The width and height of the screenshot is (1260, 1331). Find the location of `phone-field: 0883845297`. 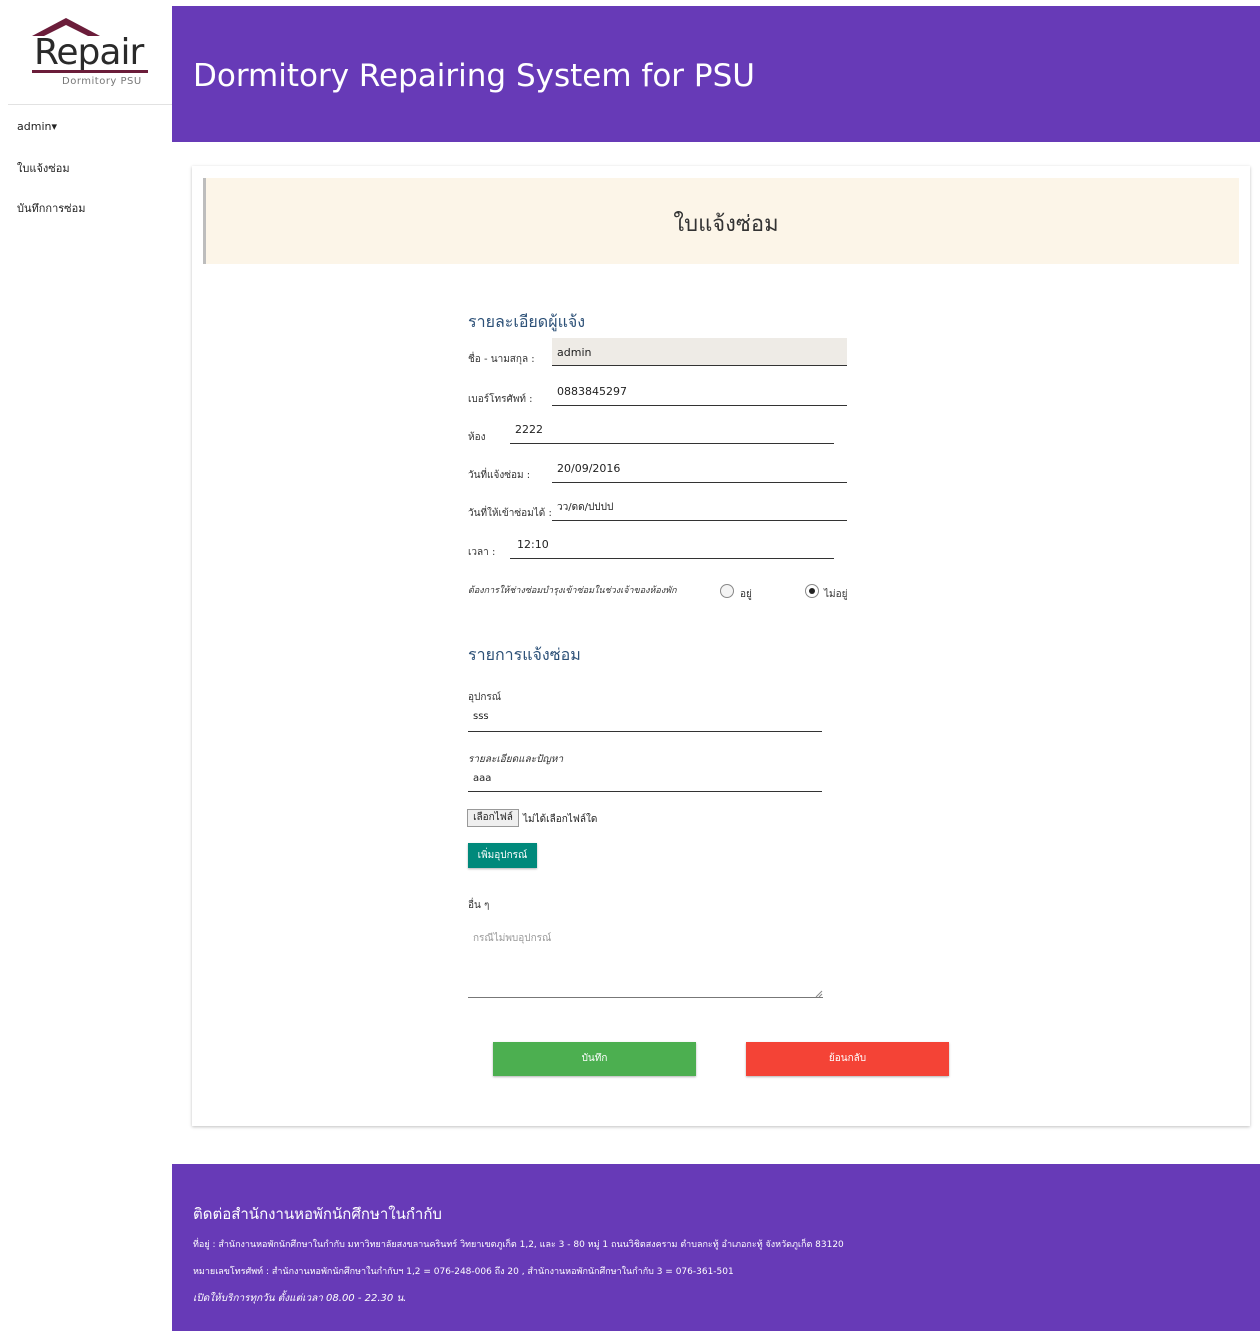

phone-field: 0883845297 is located at coordinates (592, 391).